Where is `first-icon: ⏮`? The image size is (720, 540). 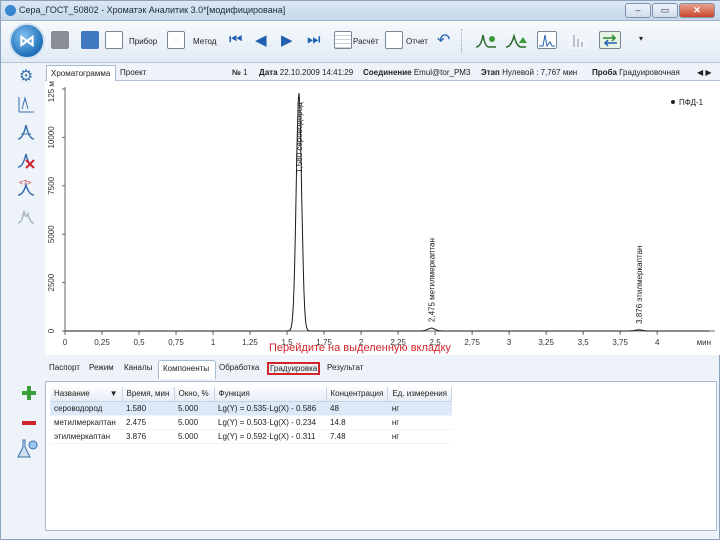
first-icon: ⏮ is located at coordinates (236, 39).